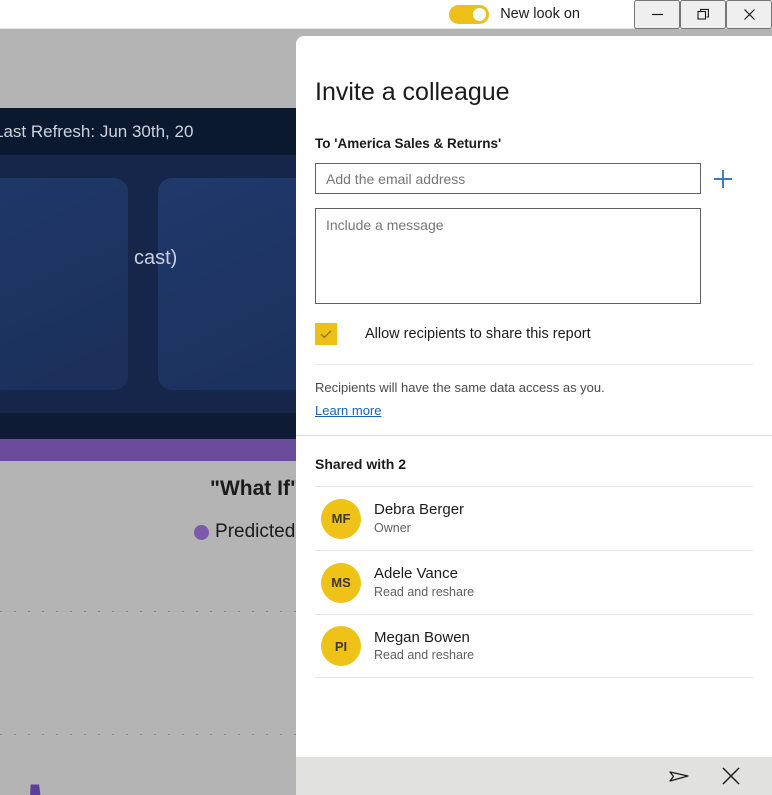  Describe the element at coordinates (534, 518) in the screenshot. I see `list-item: MF Debra Berger Owner` at that location.